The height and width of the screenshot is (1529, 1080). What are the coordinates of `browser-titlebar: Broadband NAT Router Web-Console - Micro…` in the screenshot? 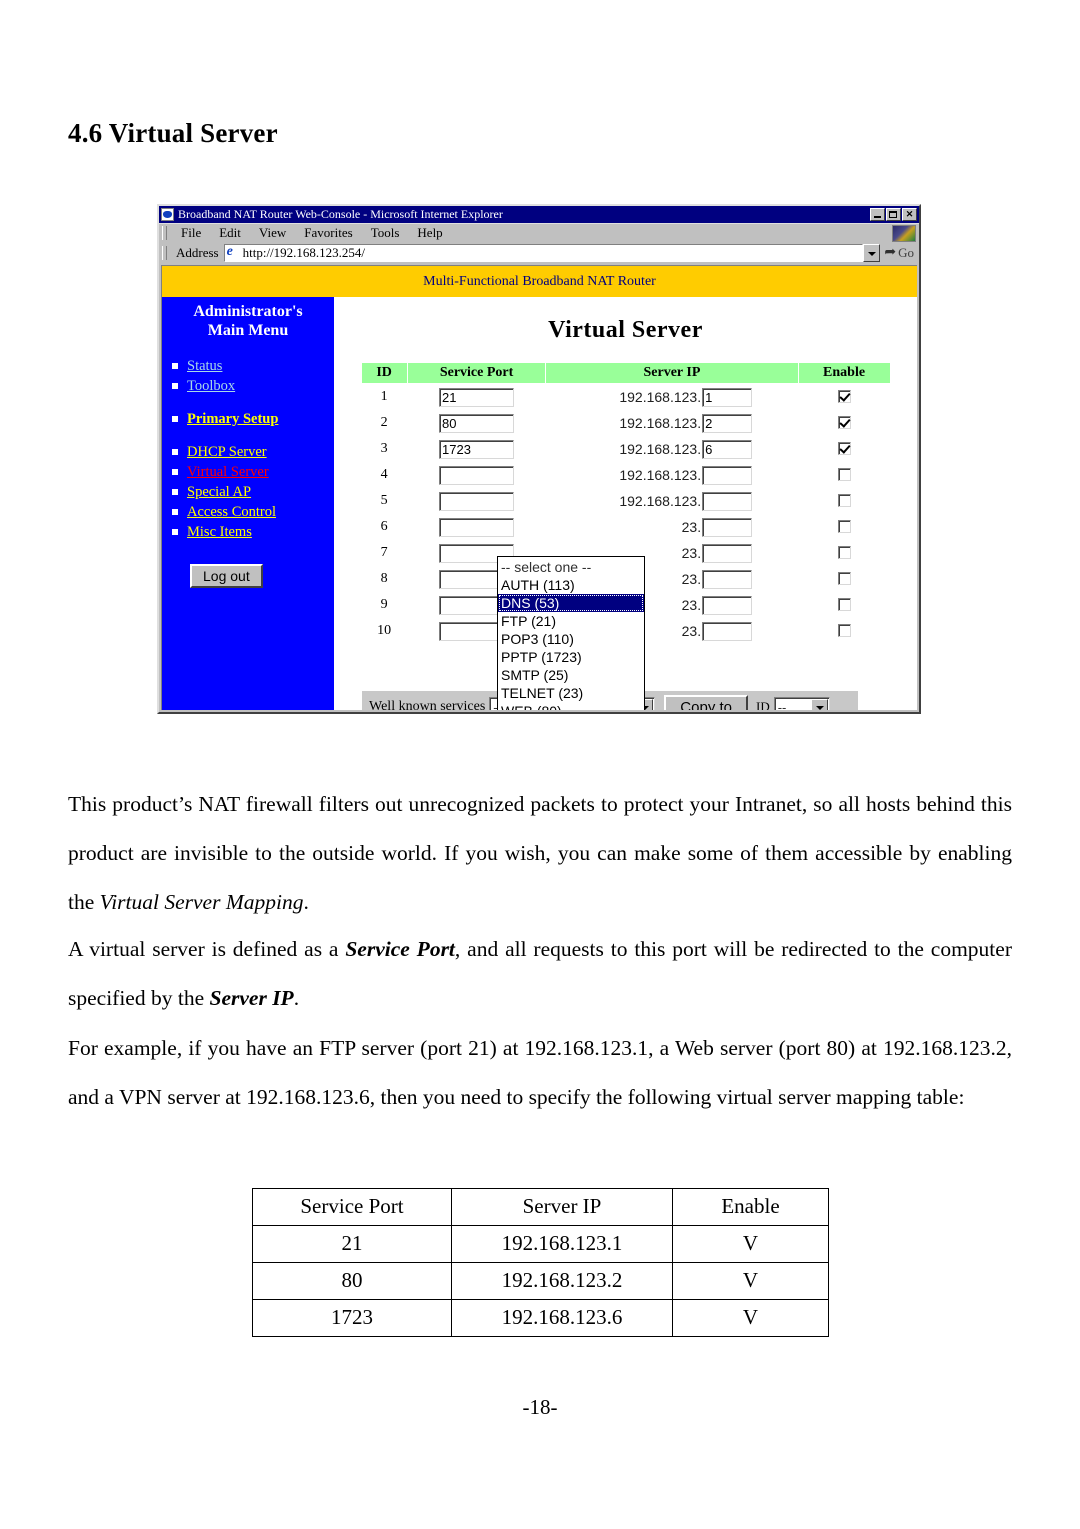 It's located at (539, 214).